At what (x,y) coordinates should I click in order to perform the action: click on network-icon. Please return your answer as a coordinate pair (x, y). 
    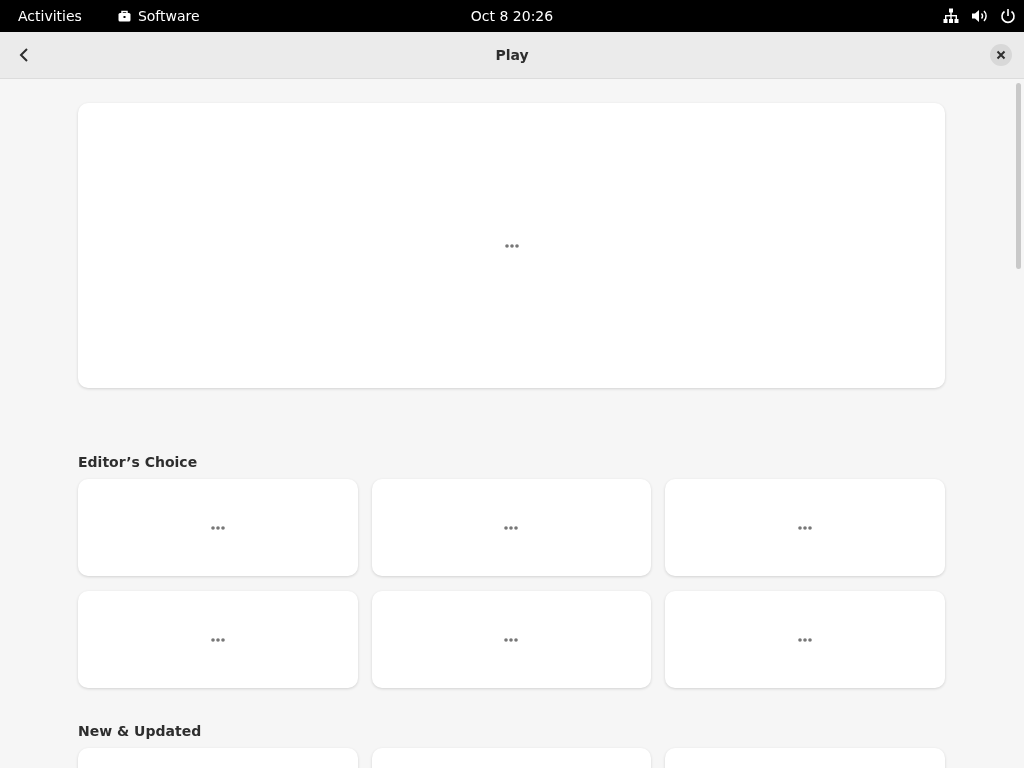
    Looking at the image, I should click on (951, 16).